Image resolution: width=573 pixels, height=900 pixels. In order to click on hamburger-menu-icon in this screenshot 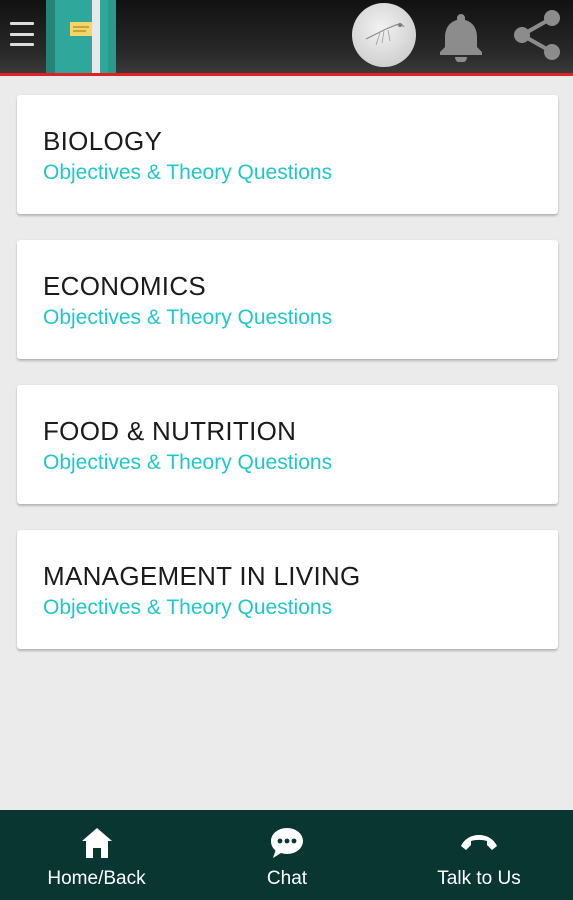, I will do `click(22, 34)`.